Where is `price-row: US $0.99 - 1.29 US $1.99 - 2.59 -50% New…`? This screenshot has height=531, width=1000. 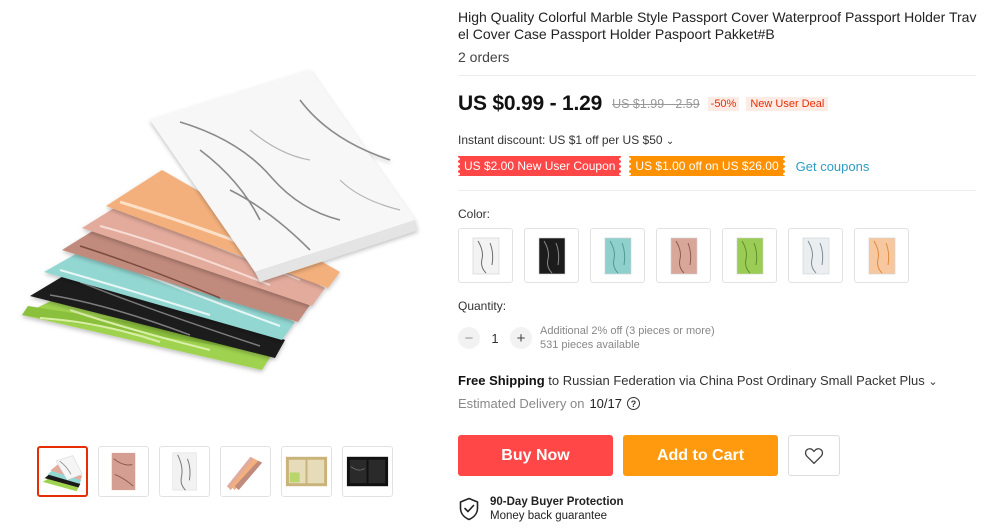 price-row: US $0.99 - 1.29 US $1.99 - 2.59 -50% New… is located at coordinates (643, 104).